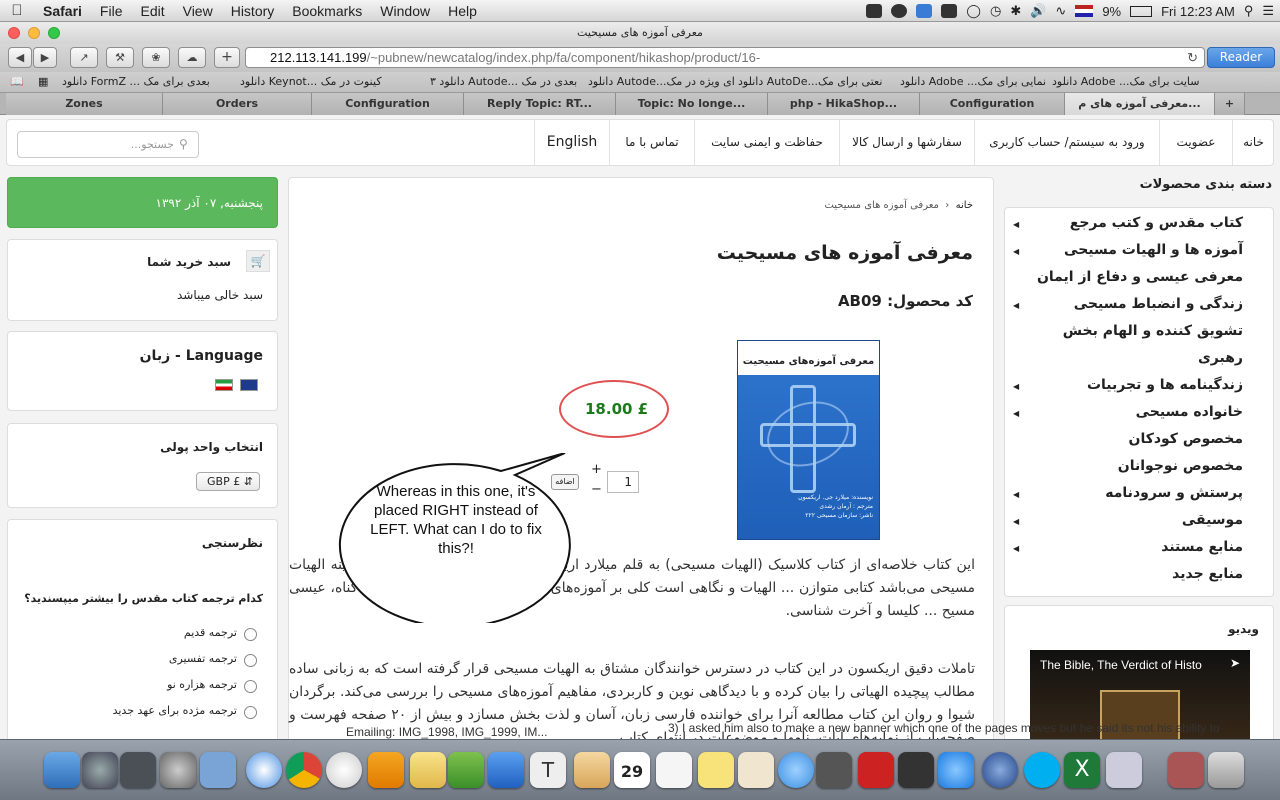  What do you see at coordinates (973, 11) in the screenshot?
I see `chat-icon: ◯` at bounding box center [973, 11].